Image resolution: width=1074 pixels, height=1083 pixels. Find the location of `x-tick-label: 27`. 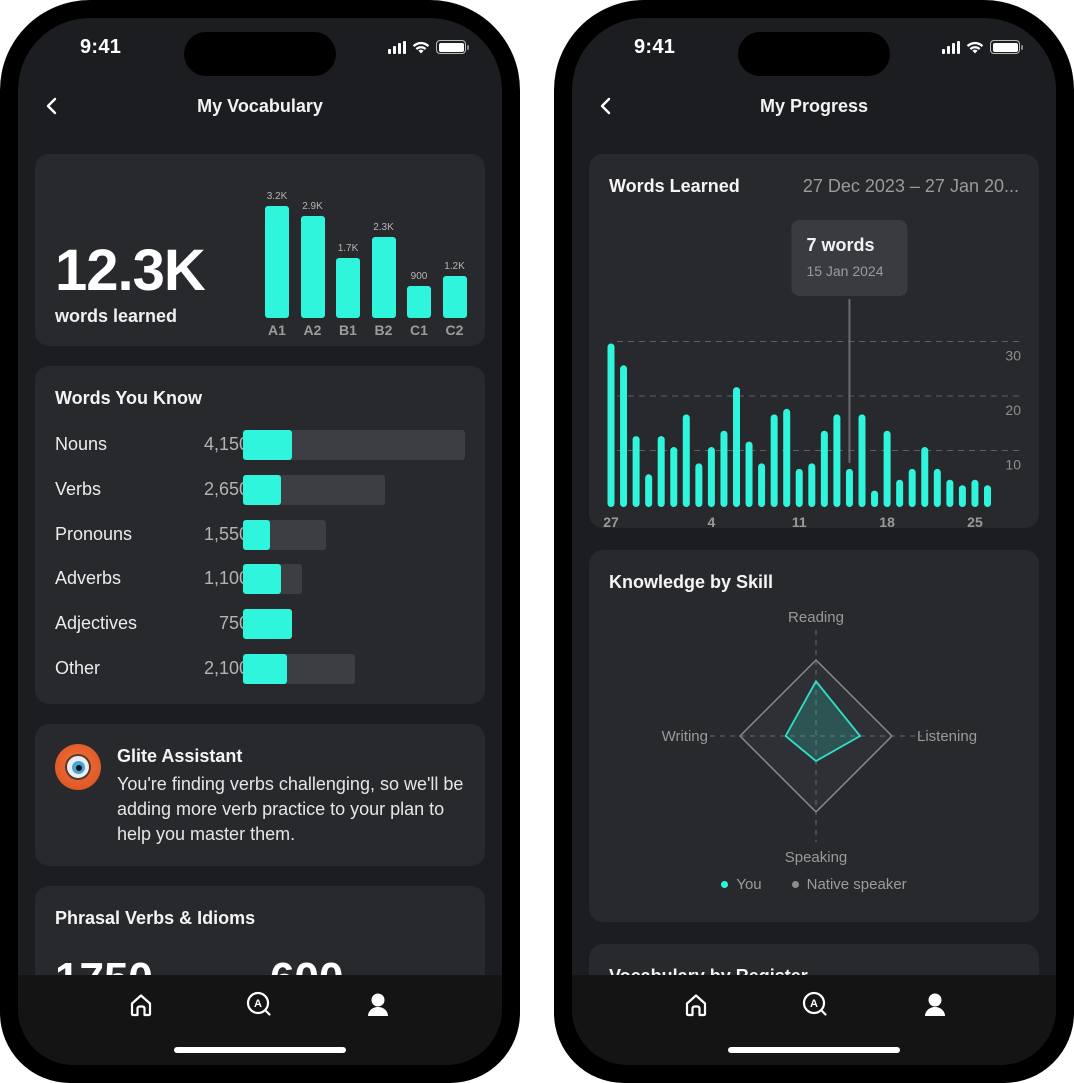

x-tick-label: 27 is located at coordinates (611, 521).